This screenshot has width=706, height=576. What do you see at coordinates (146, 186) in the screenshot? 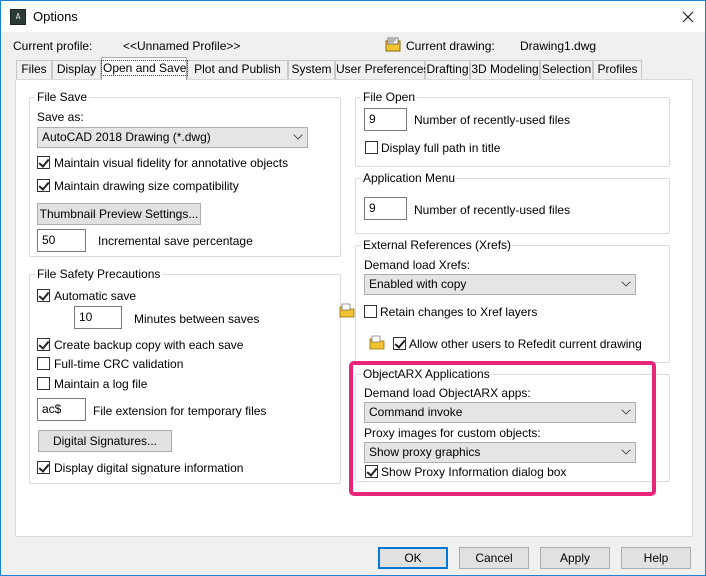
I see `maintain-size-label: Maintain drawing size compatibility` at bounding box center [146, 186].